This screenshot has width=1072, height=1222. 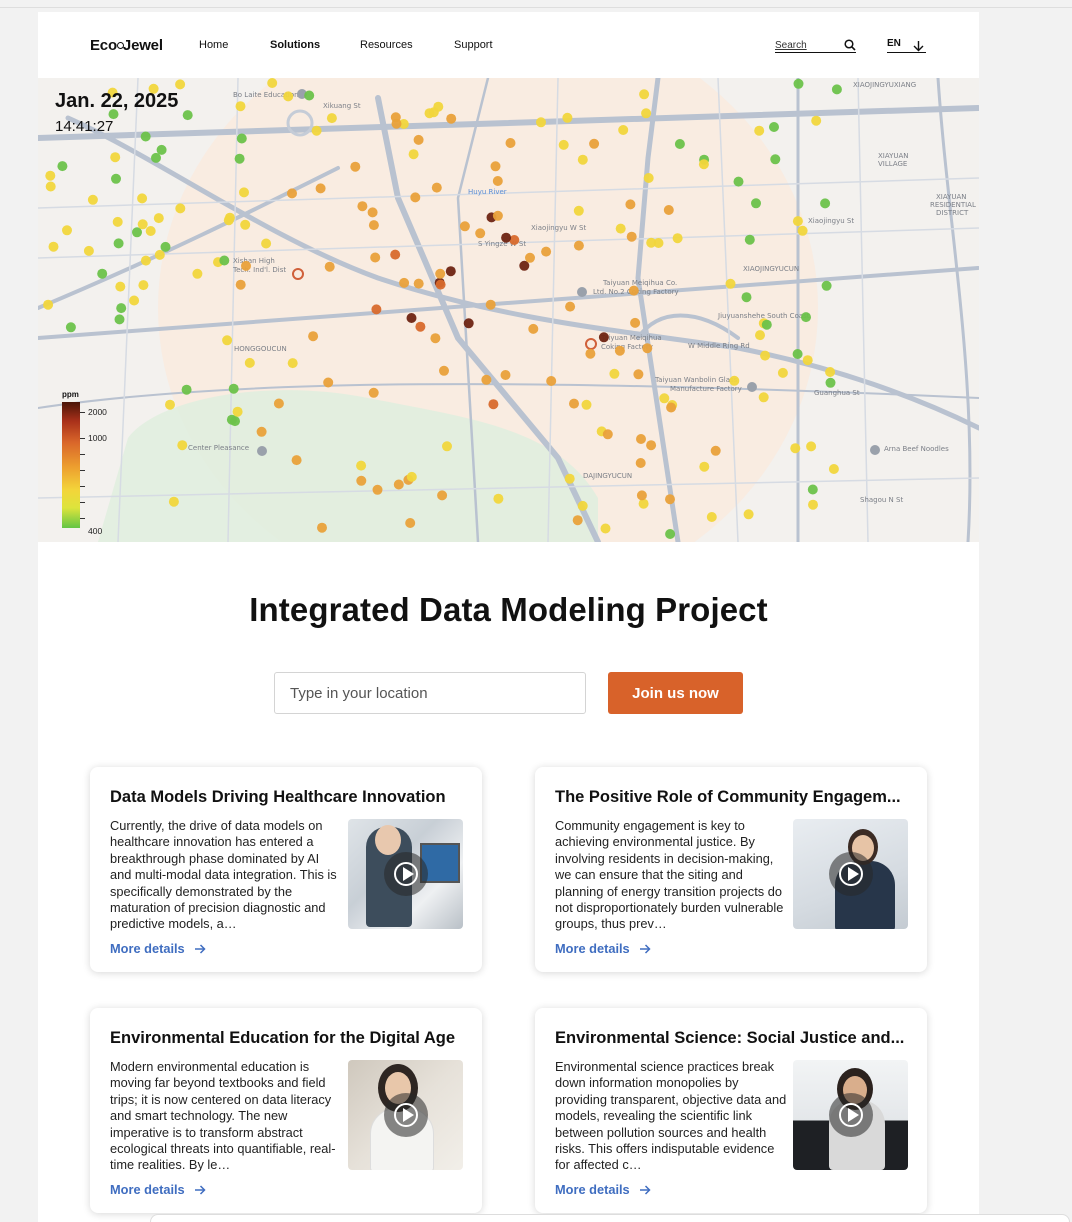 What do you see at coordinates (213, 45) in the screenshot?
I see `nav-home: Home` at bounding box center [213, 45].